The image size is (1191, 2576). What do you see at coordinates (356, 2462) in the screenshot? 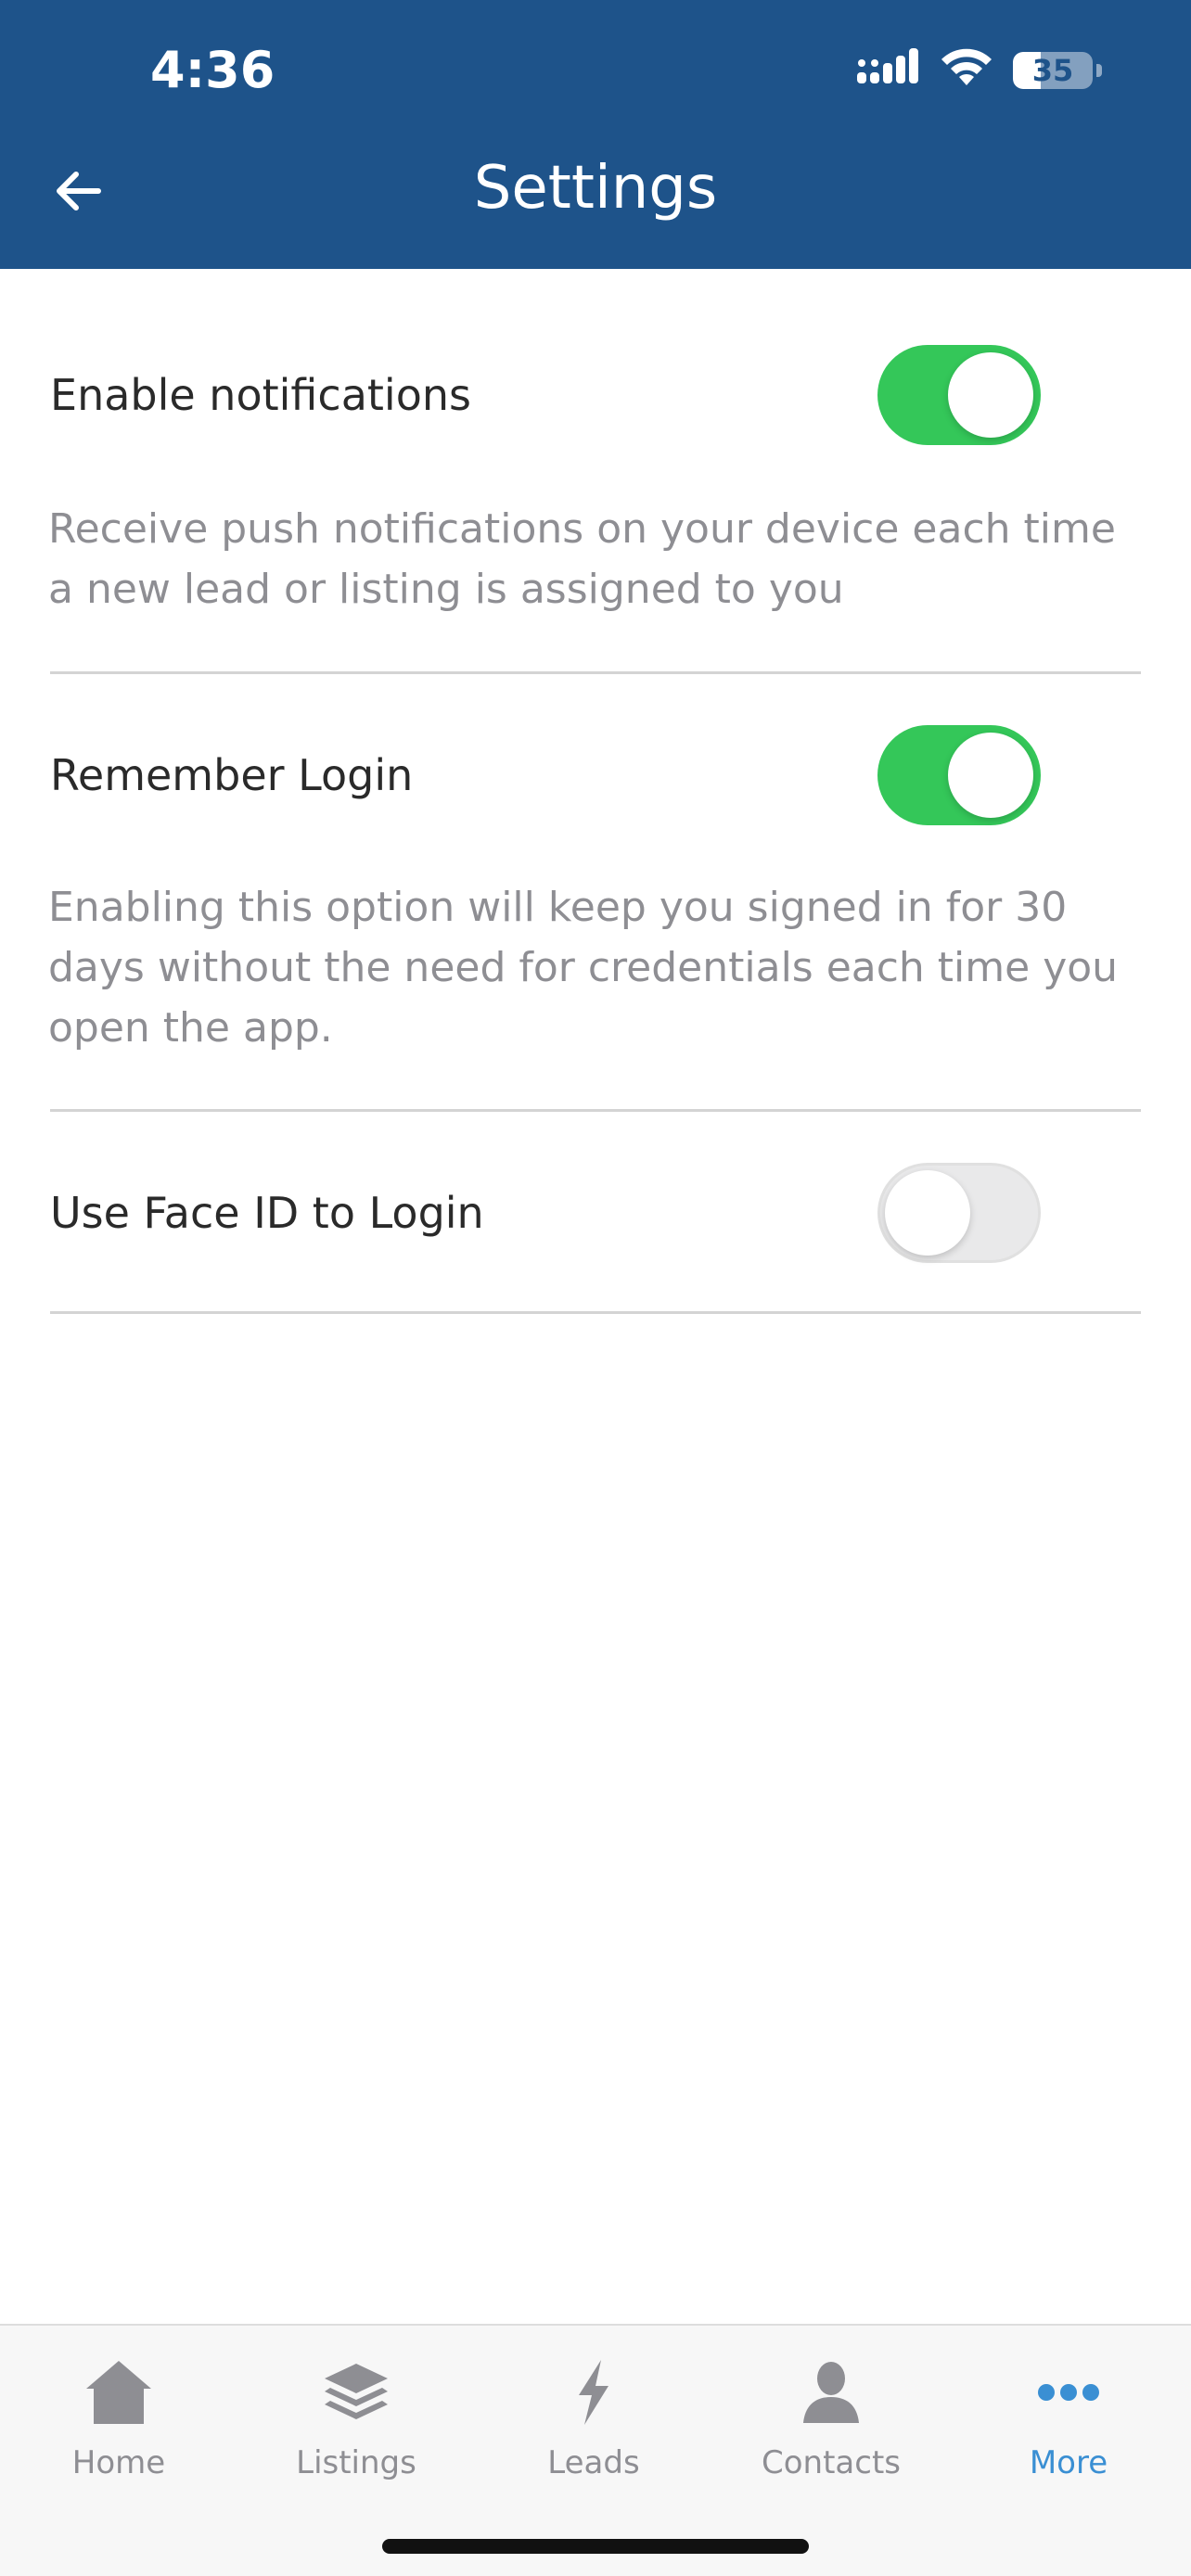
I see `tab-listings-label: Listings` at bounding box center [356, 2462].